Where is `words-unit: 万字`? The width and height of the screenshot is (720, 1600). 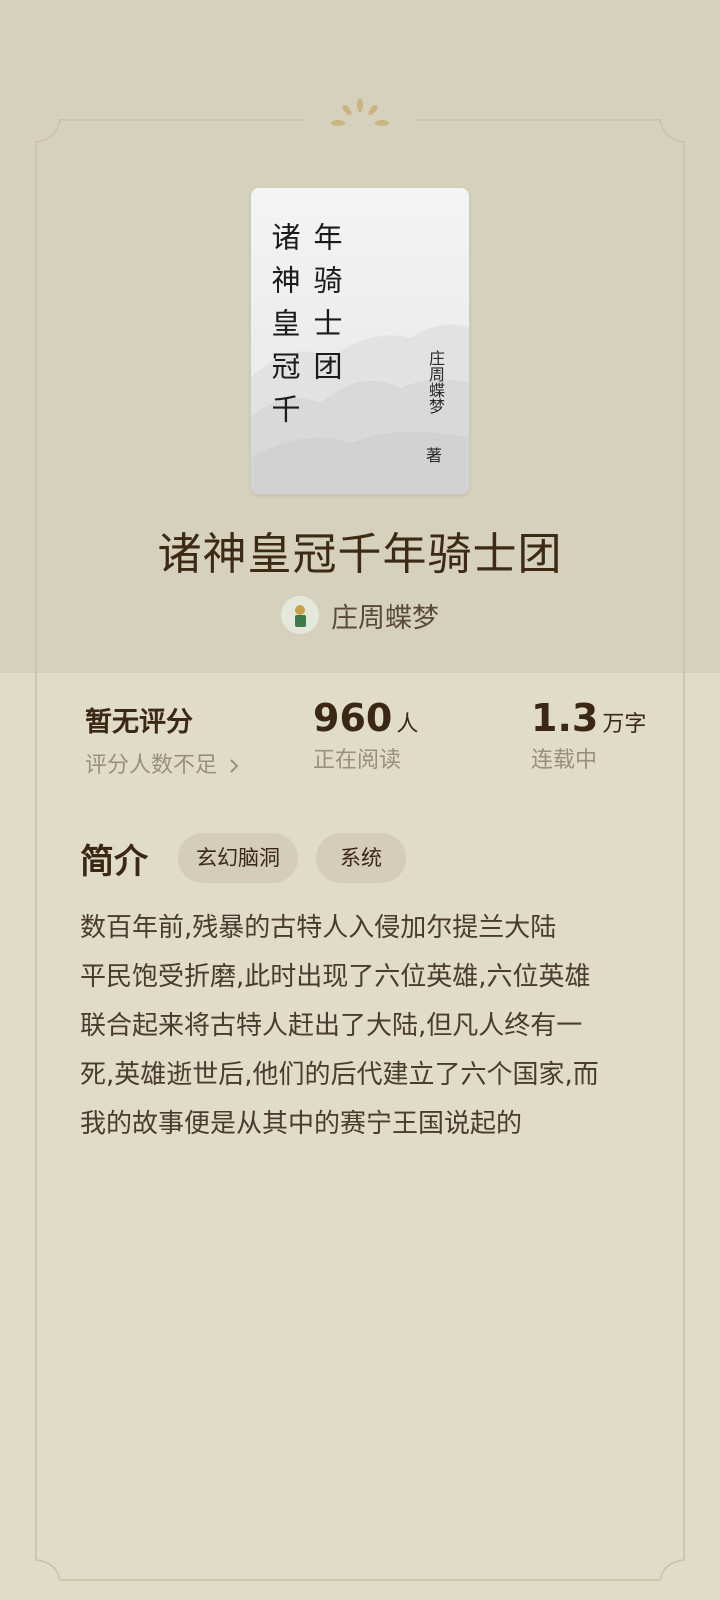
words-unit: 万字 is located at coordinates (624, 724).